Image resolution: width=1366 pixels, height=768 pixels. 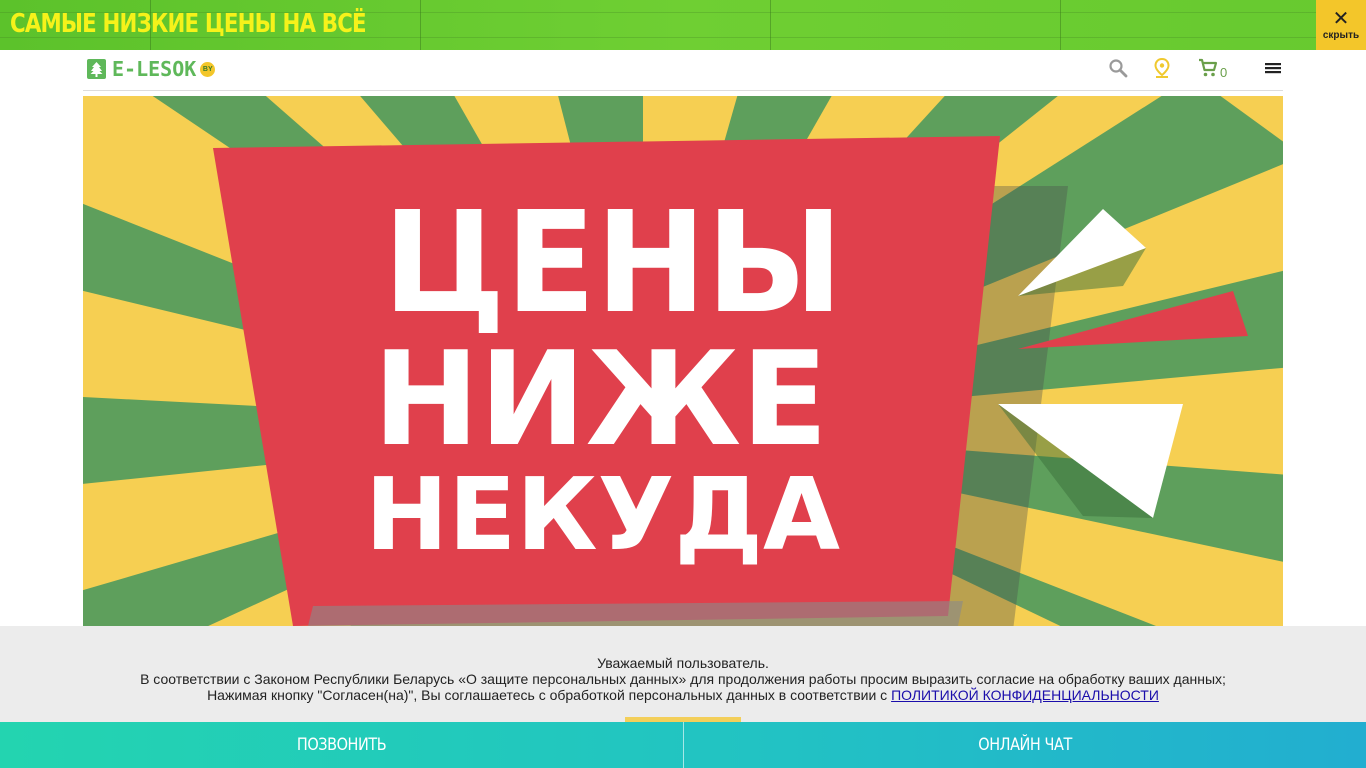 What do you see at coordinates (683, 663) in the screenshot?
I see `cookie-greeting: Уважаемый пользователь.` at bounding box center [683, 663].